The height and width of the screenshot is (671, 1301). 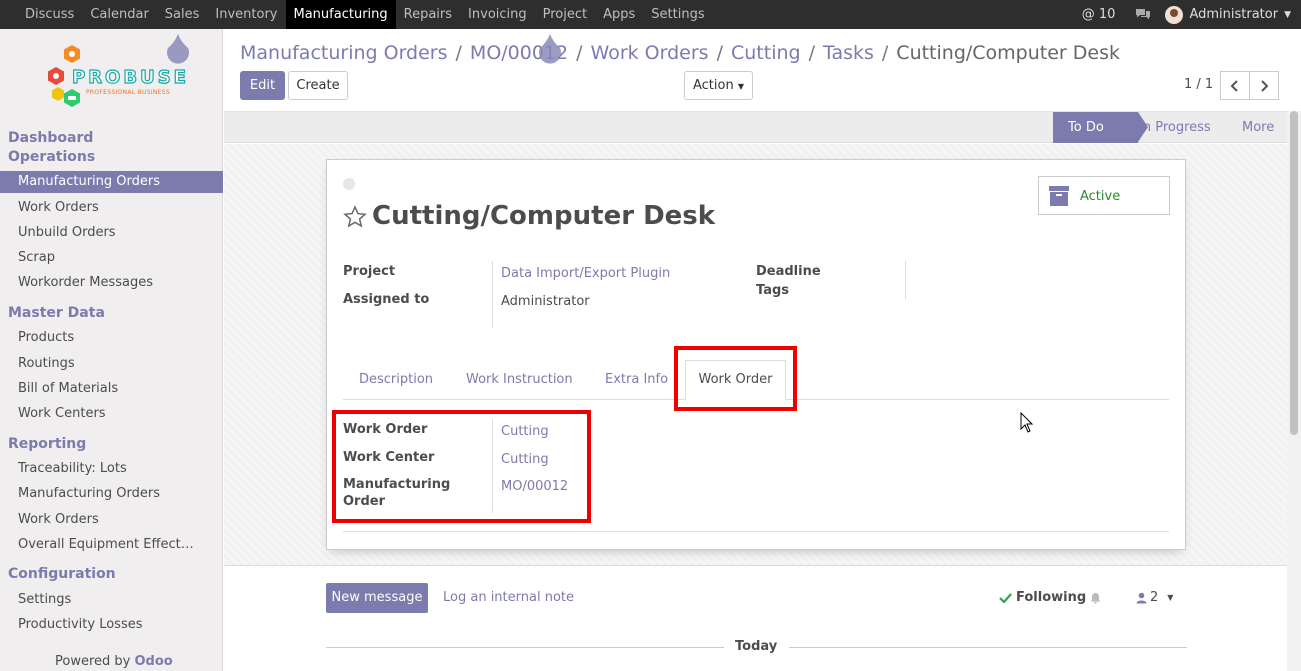 What do you see at coordinates (349, 184) in the screenshot?
I see `kanban-state-icon` at bounding box center [349, 184].